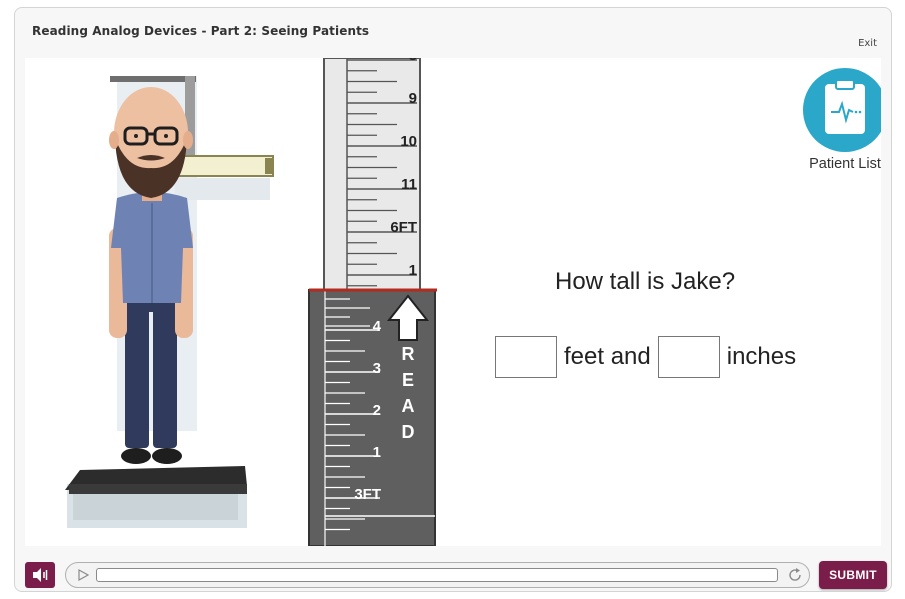 The image size is (905, 599). Describe the element at coordinates (377, 452) in the screenshot. I see `lower-ruler-label: 1` at that location.